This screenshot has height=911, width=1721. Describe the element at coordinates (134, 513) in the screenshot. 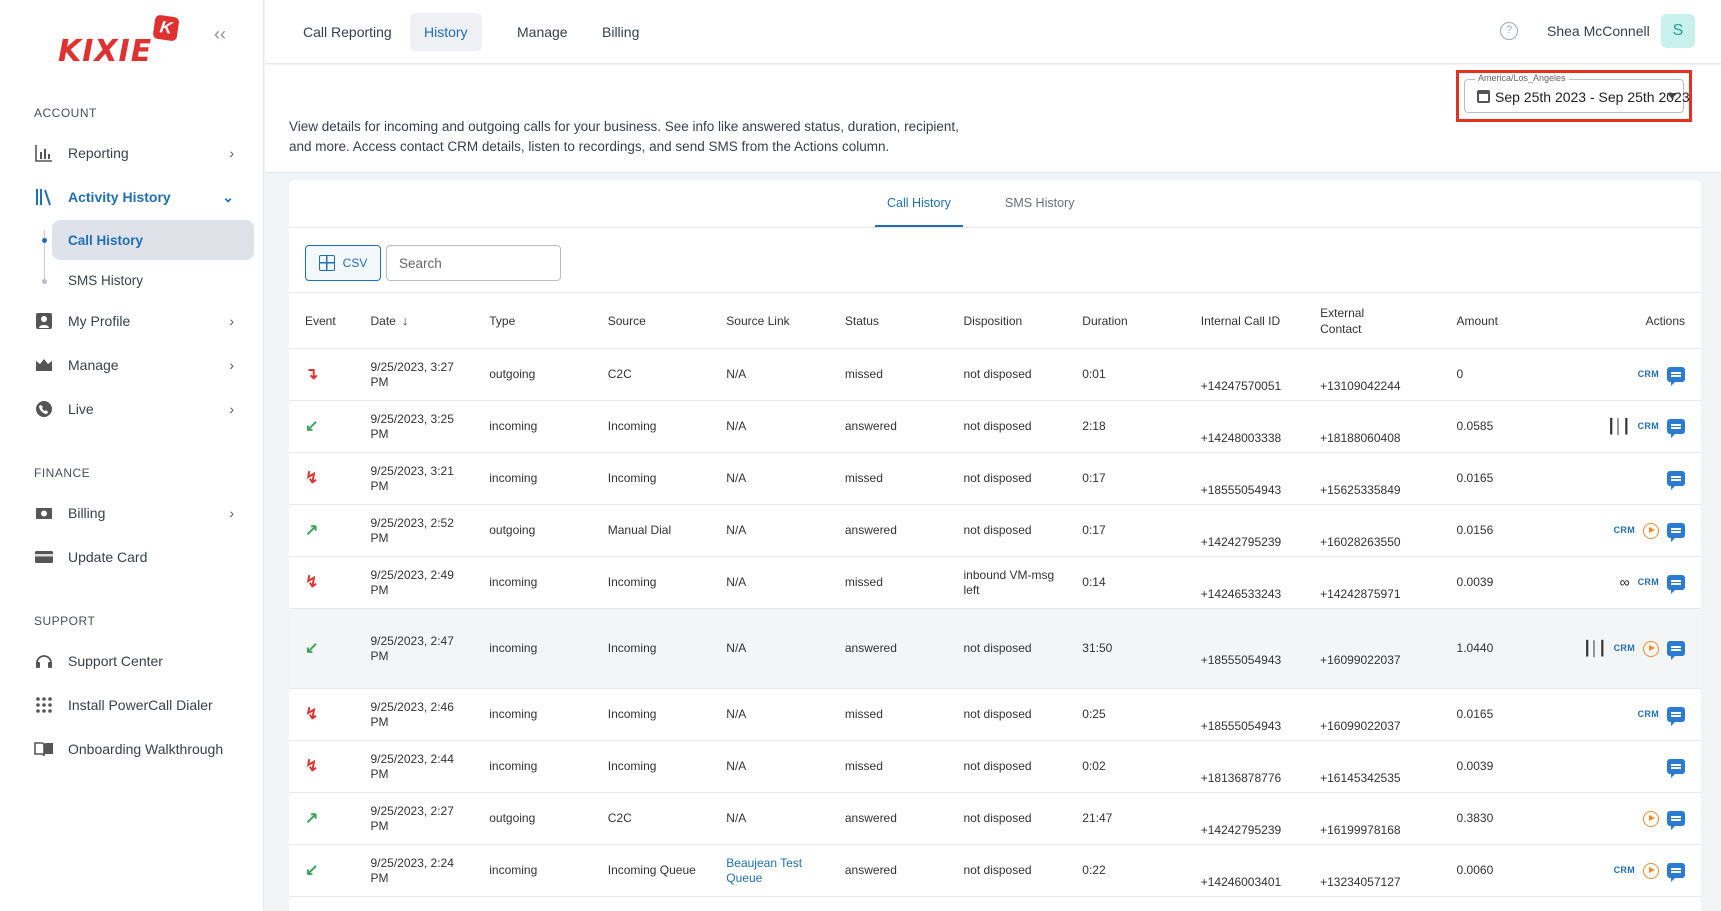

I see `sidebar-item-billing: Billing ›` at that location.